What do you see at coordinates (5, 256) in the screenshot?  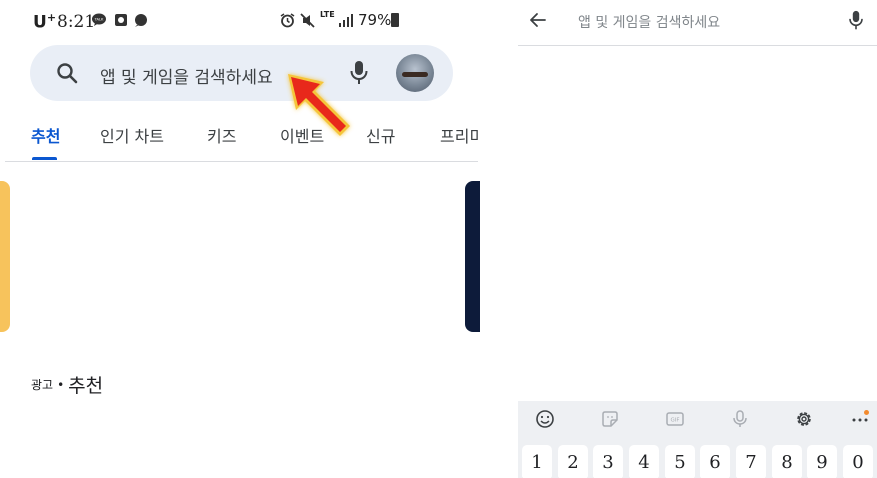 I see `featured-card-left` at bounding box center [5, 256].